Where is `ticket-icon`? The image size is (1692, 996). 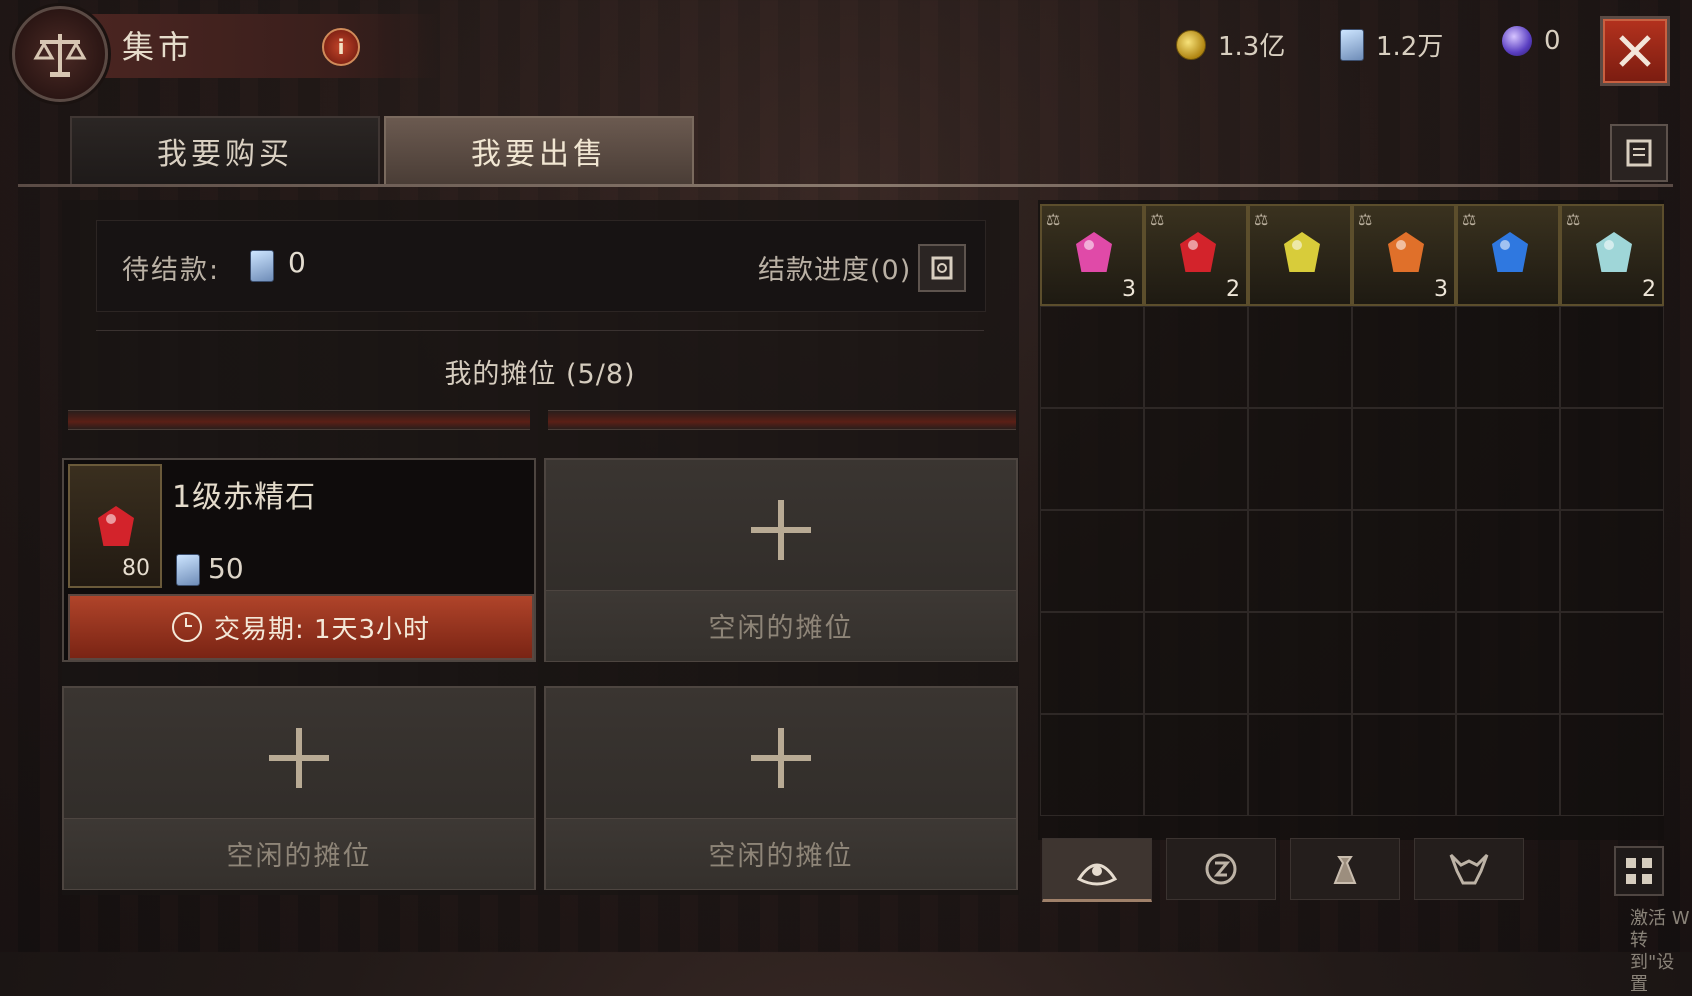 ticket-icon is located at coordinates (188, 570).